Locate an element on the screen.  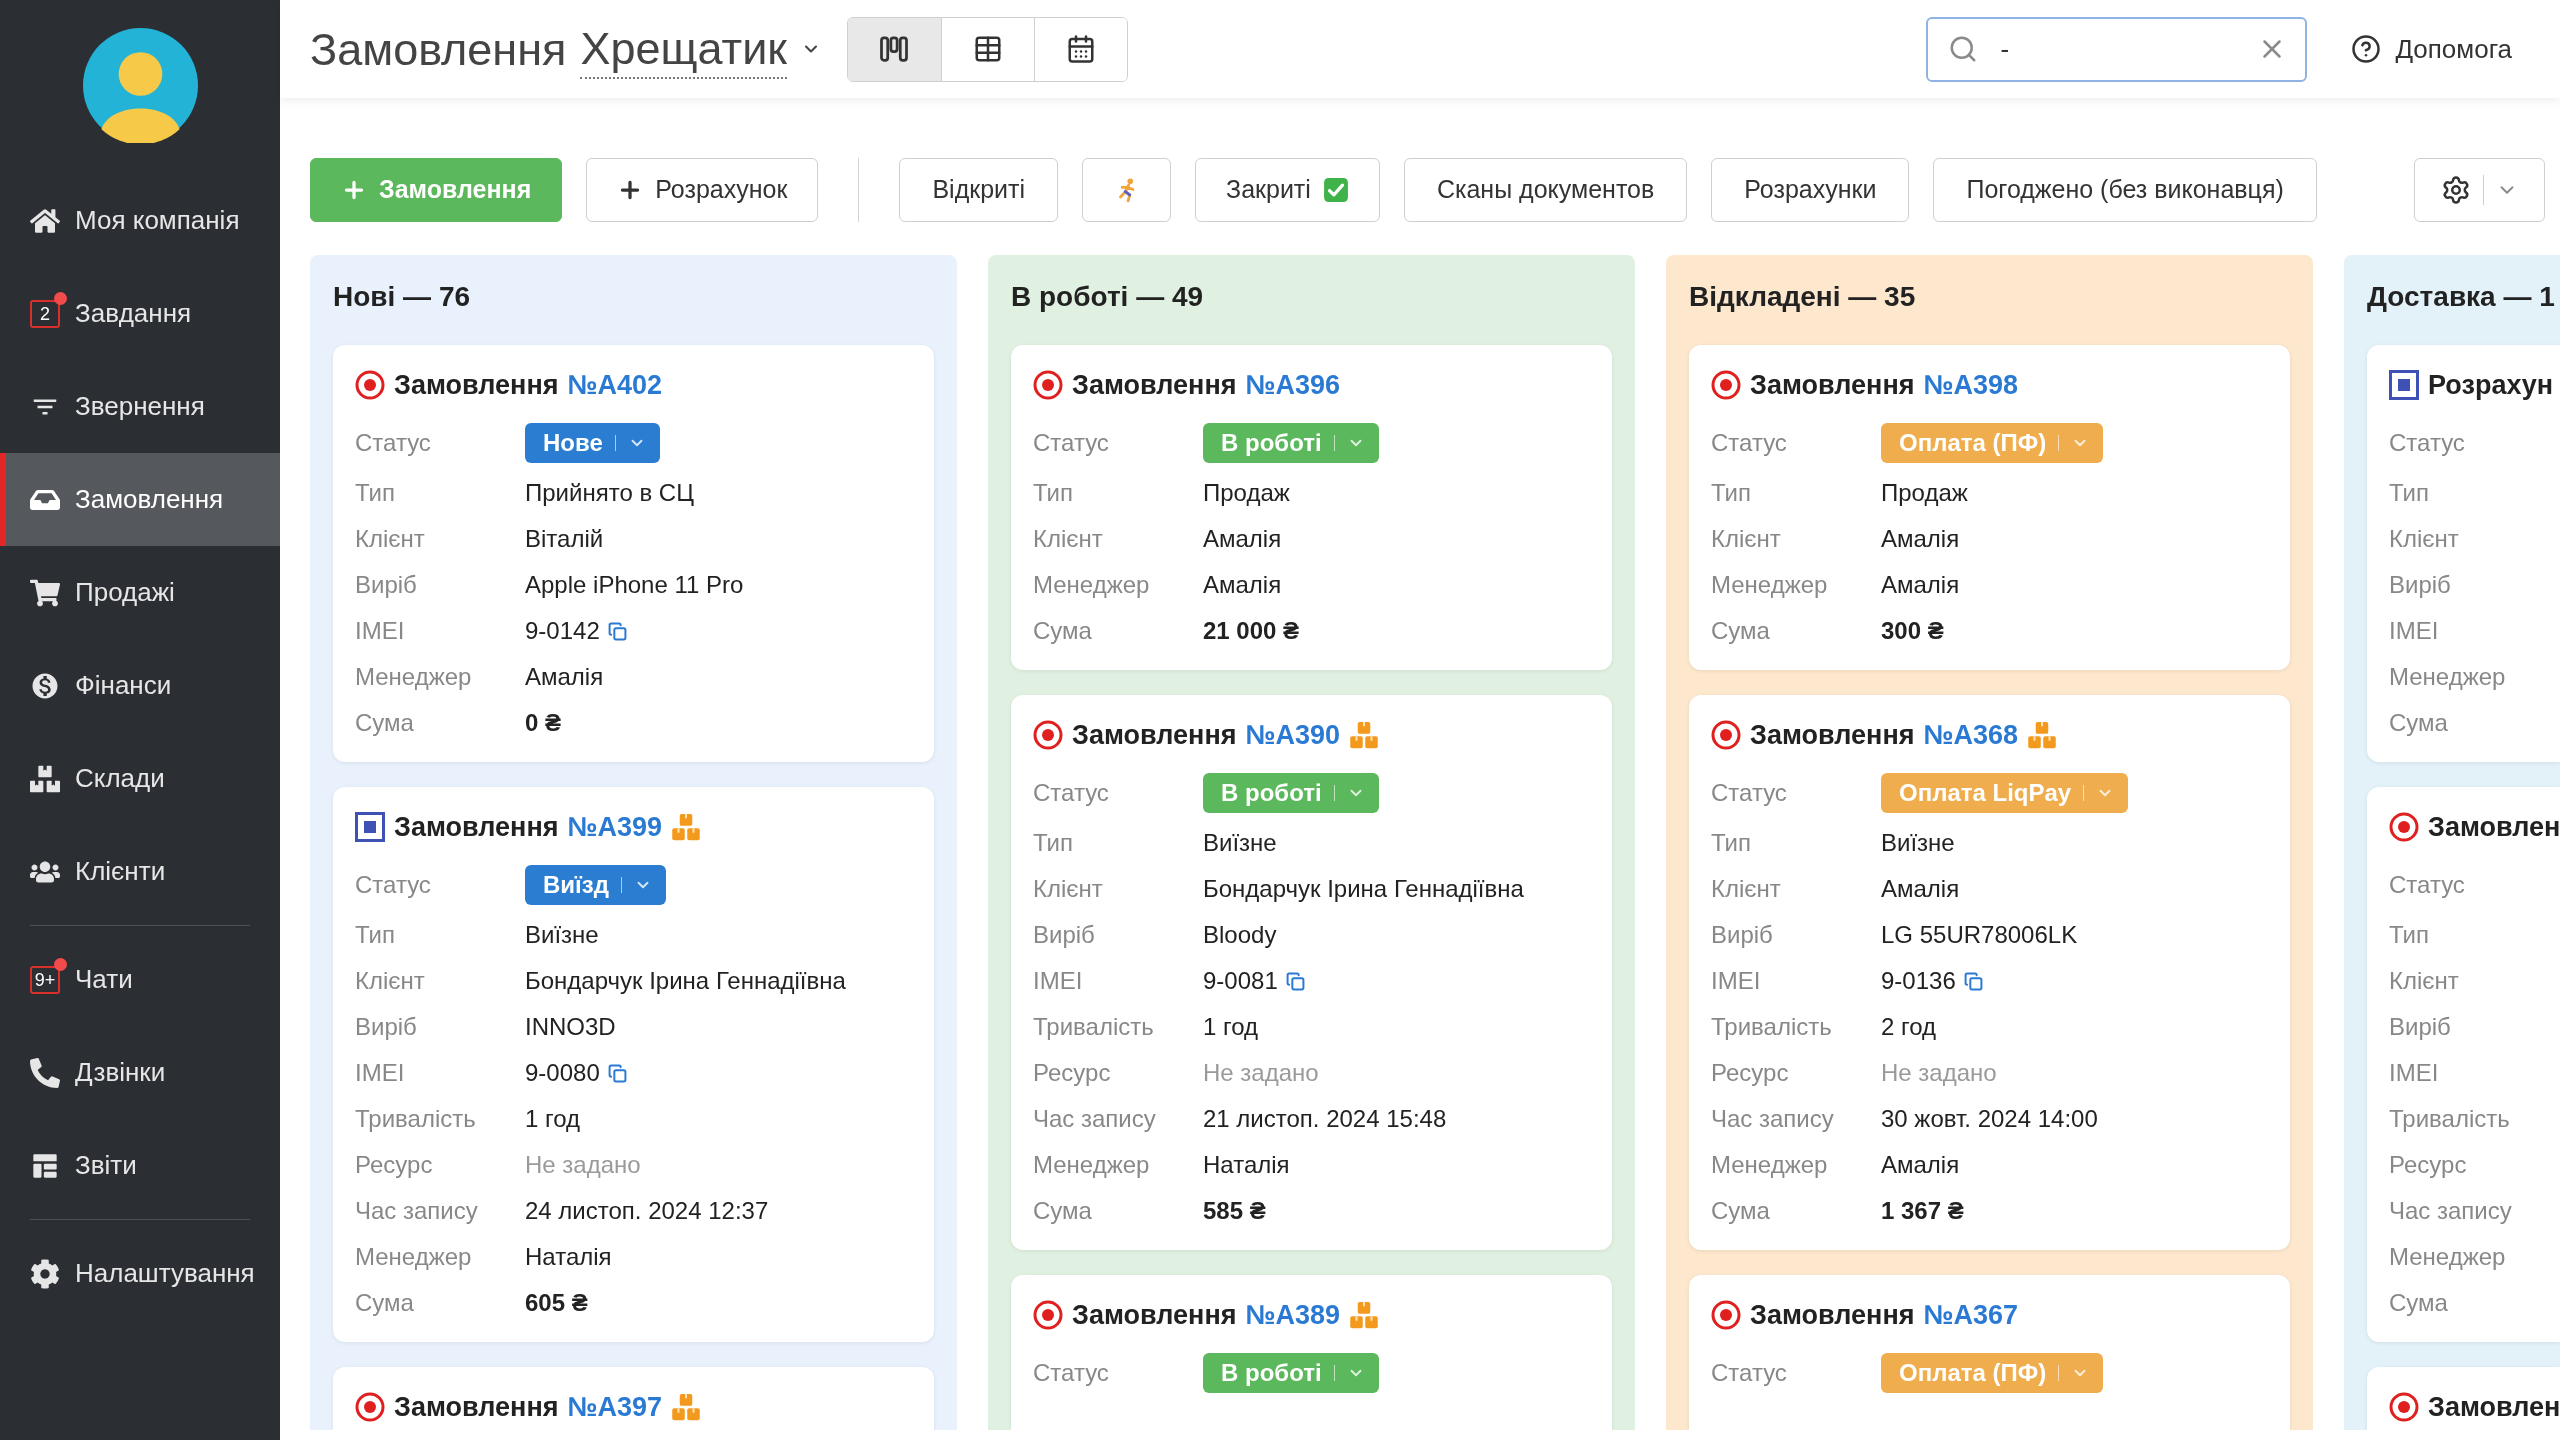
sidebar-item: Продажі is located at coordinates (140, 592).